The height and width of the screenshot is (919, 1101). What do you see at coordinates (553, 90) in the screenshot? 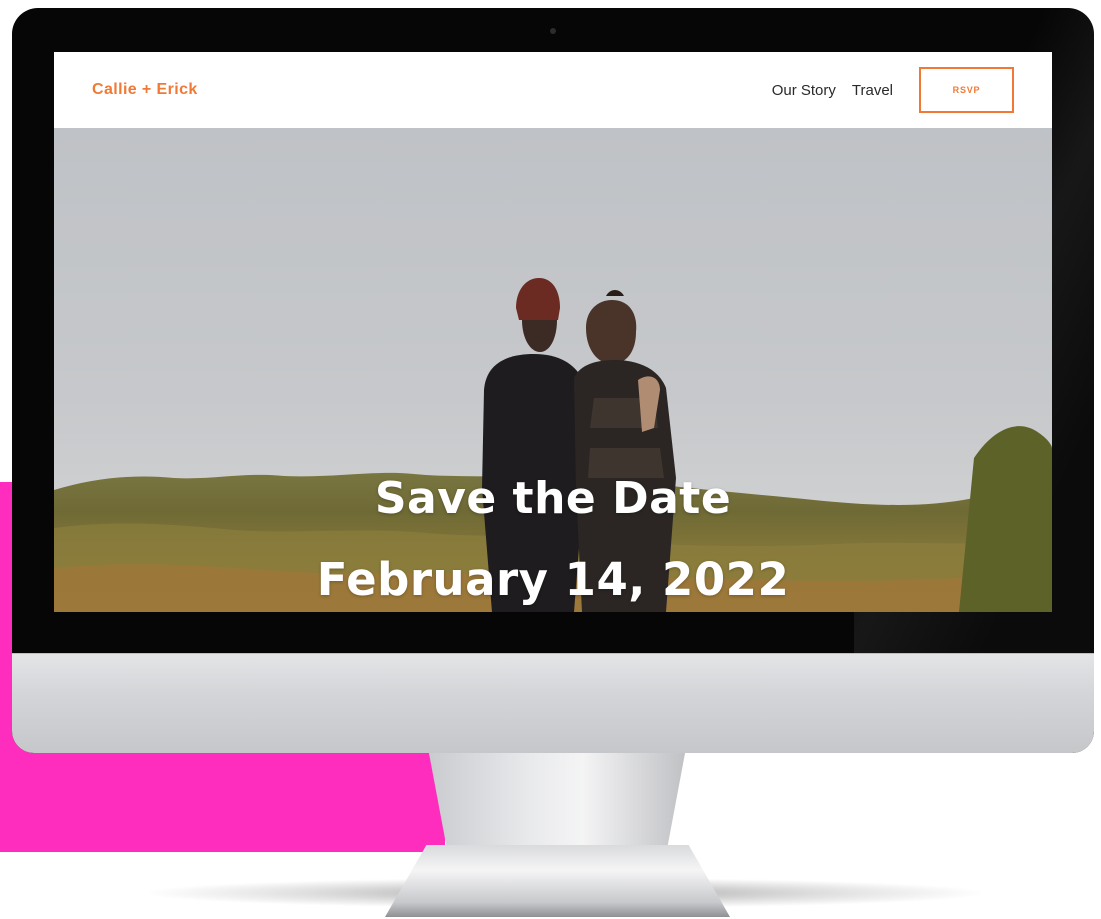
I see `site-header: Callie + Erick Our Story Travel RSVP` at bounding box center [553, 90].